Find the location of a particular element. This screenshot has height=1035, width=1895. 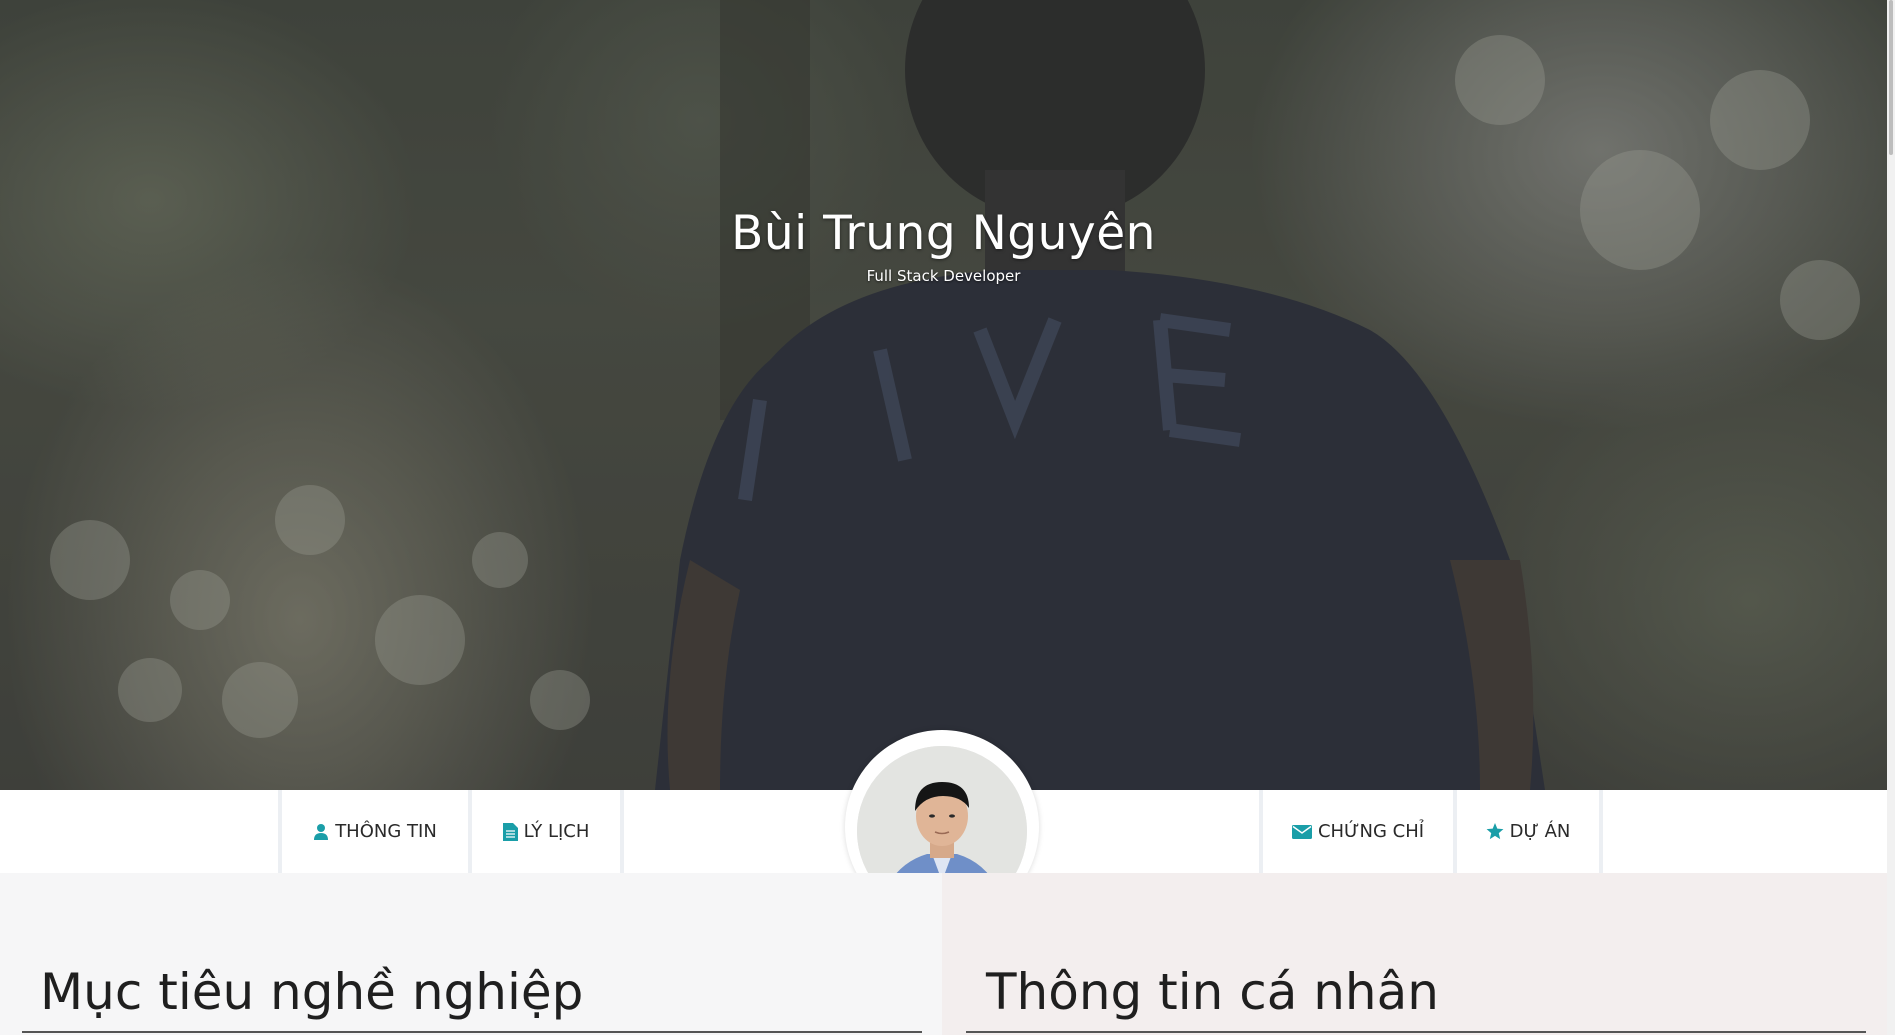

nav-item-chung-chi: CHỨNG CHỈ is located at coordinates (1358, 831).